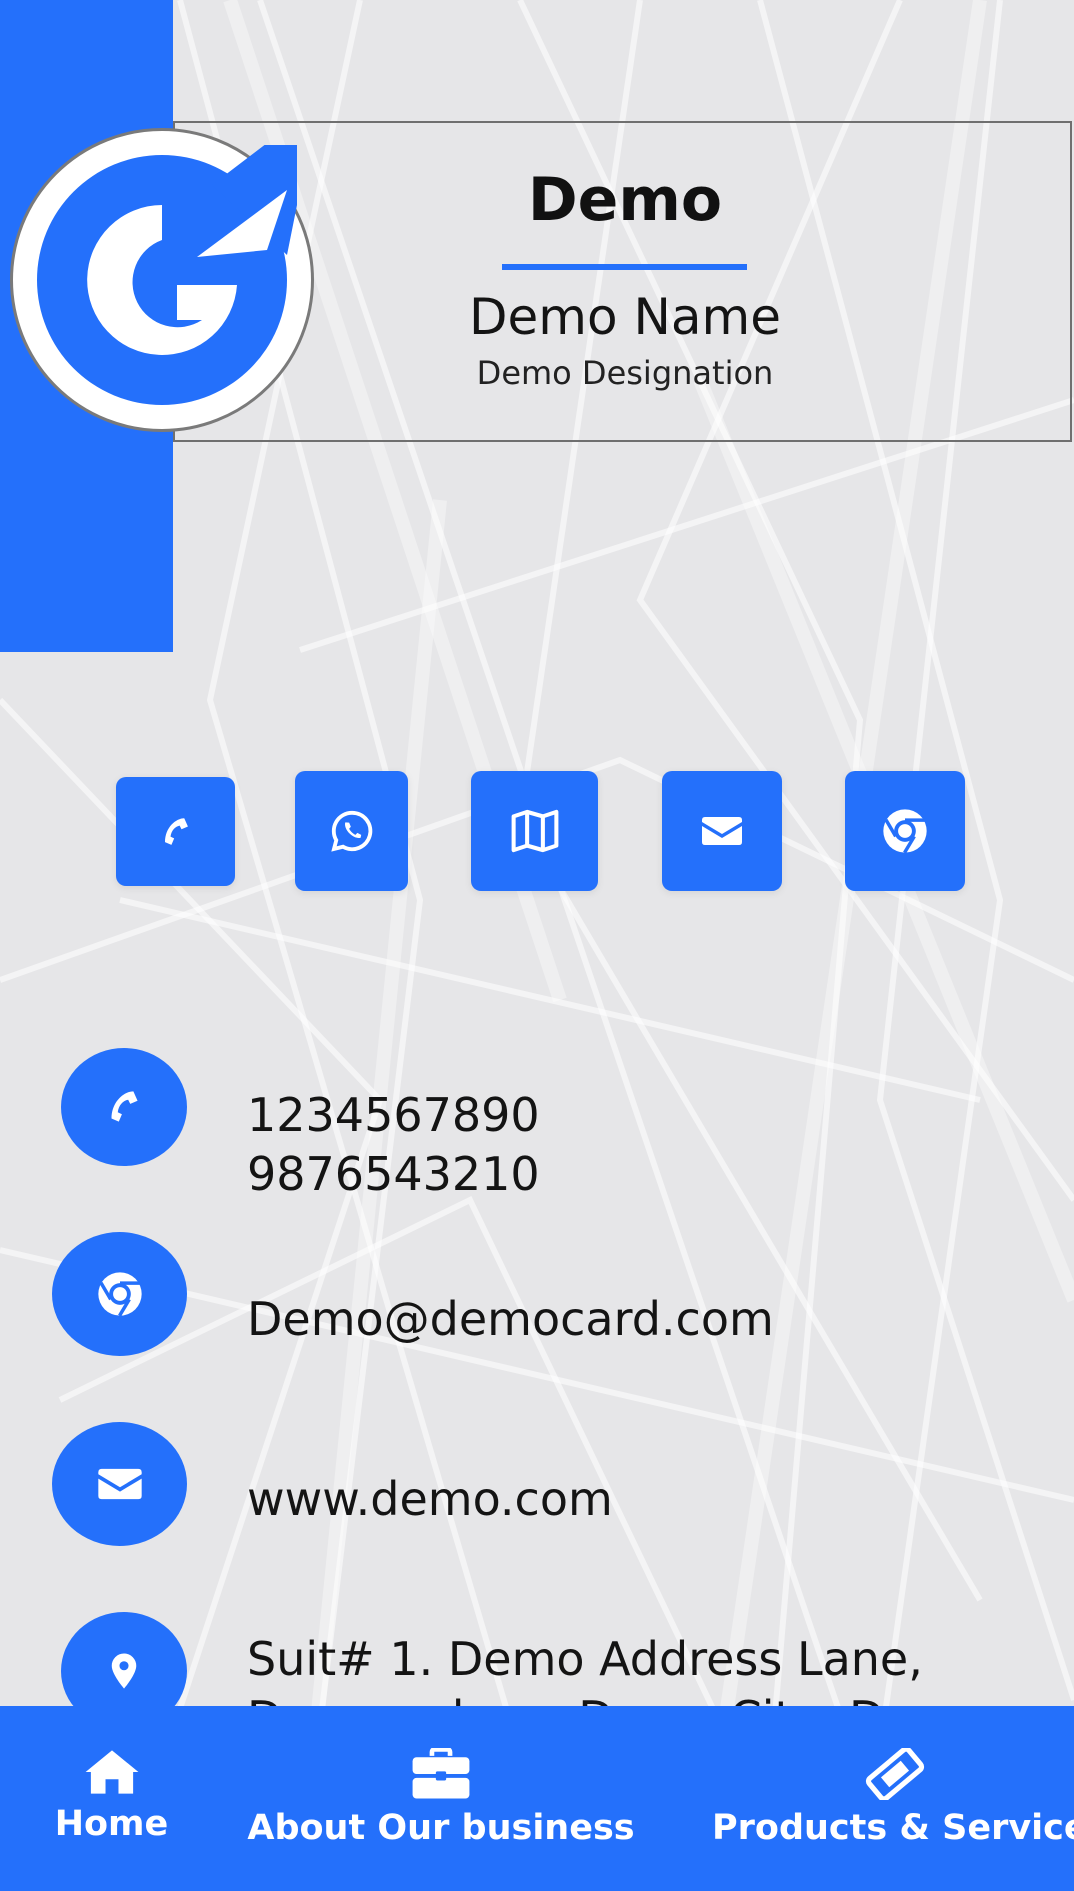  Describe the element at coordinates (441, 1773) in the screenshot. I see `briefcase-icon` at that location.